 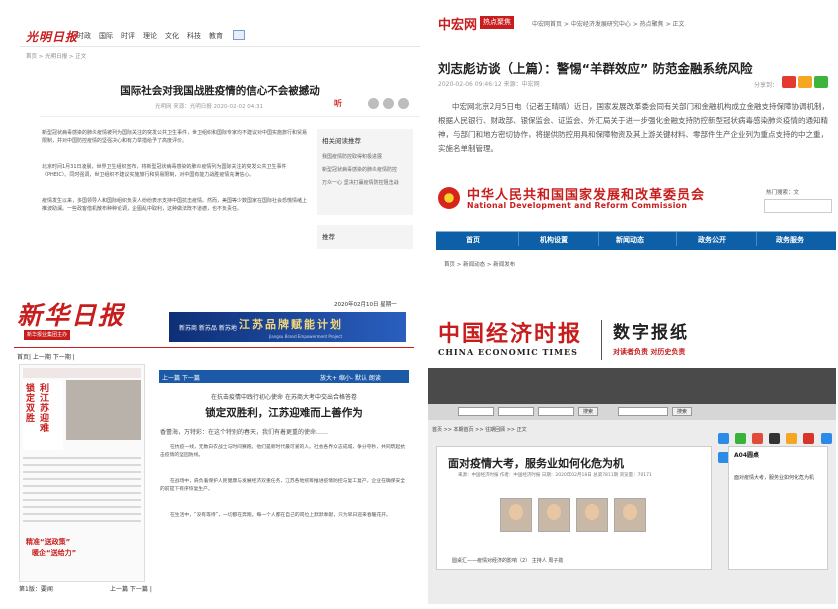 I want to click on menu-icon, so click(x=239, y=35).